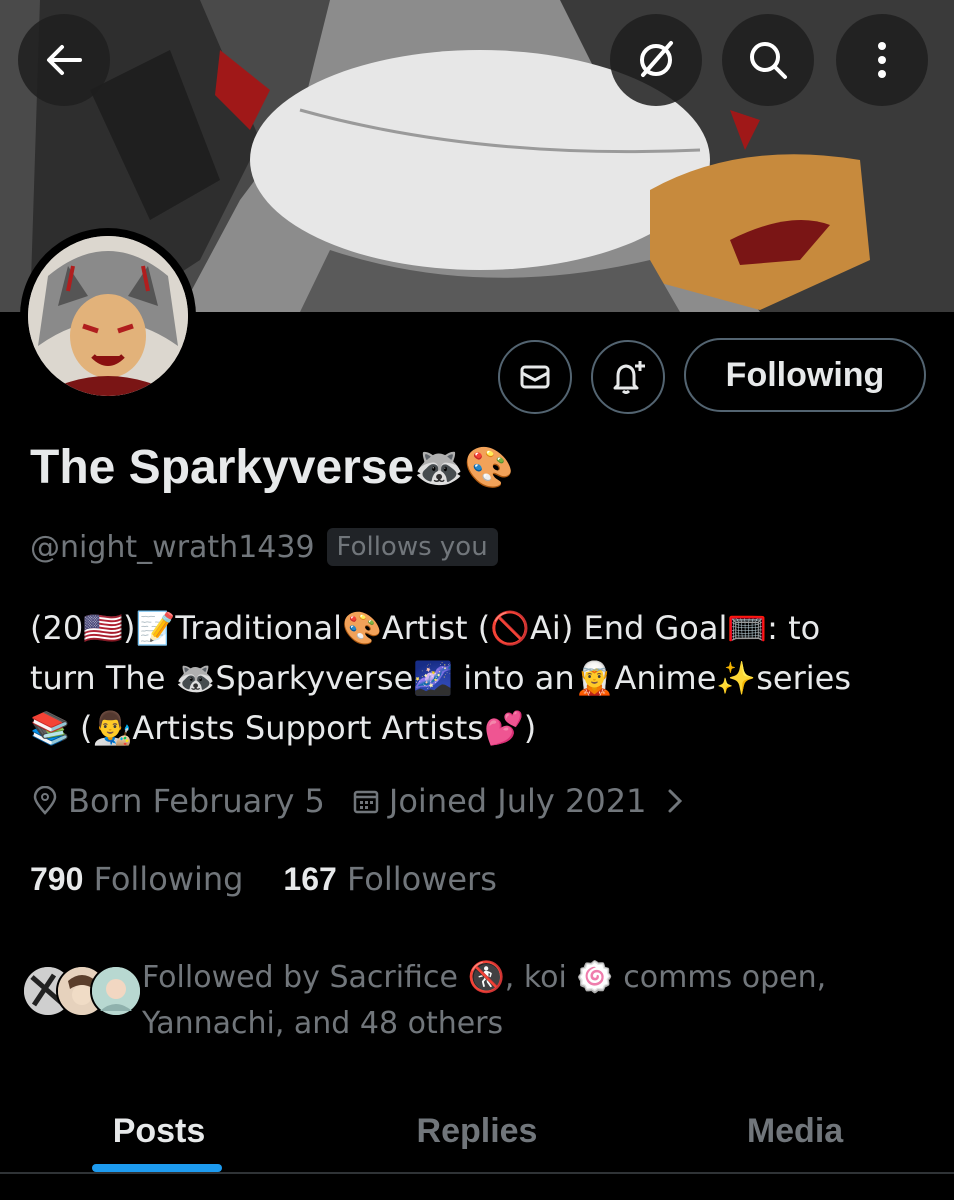  What do you see at coordinates (477, 1173) in the screenshot?
I see `tab-divider` at bounding box center [477, 1173].